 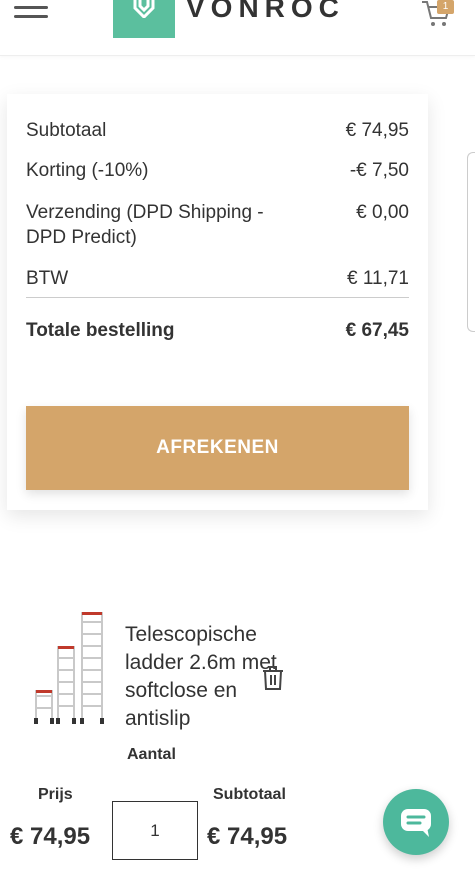 I want to click on cart-count-badge: 1, so click(x=445, y=7).